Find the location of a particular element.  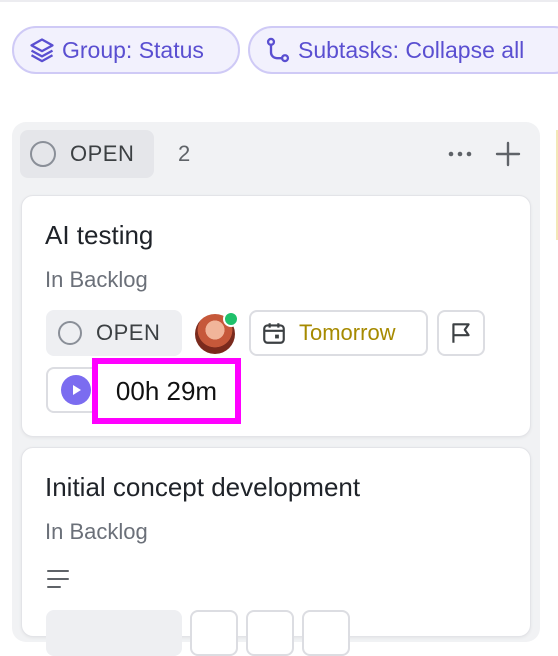

column-status-badge: OPEN is located at coordinates (87, 154).